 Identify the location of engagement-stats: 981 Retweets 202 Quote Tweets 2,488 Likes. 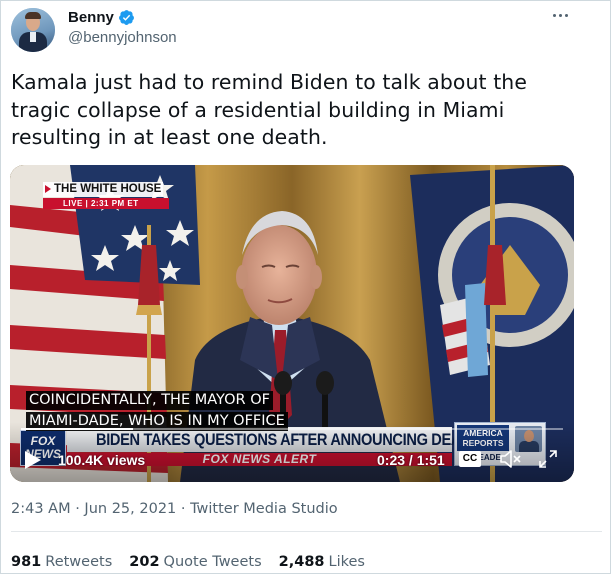
(188, 562).